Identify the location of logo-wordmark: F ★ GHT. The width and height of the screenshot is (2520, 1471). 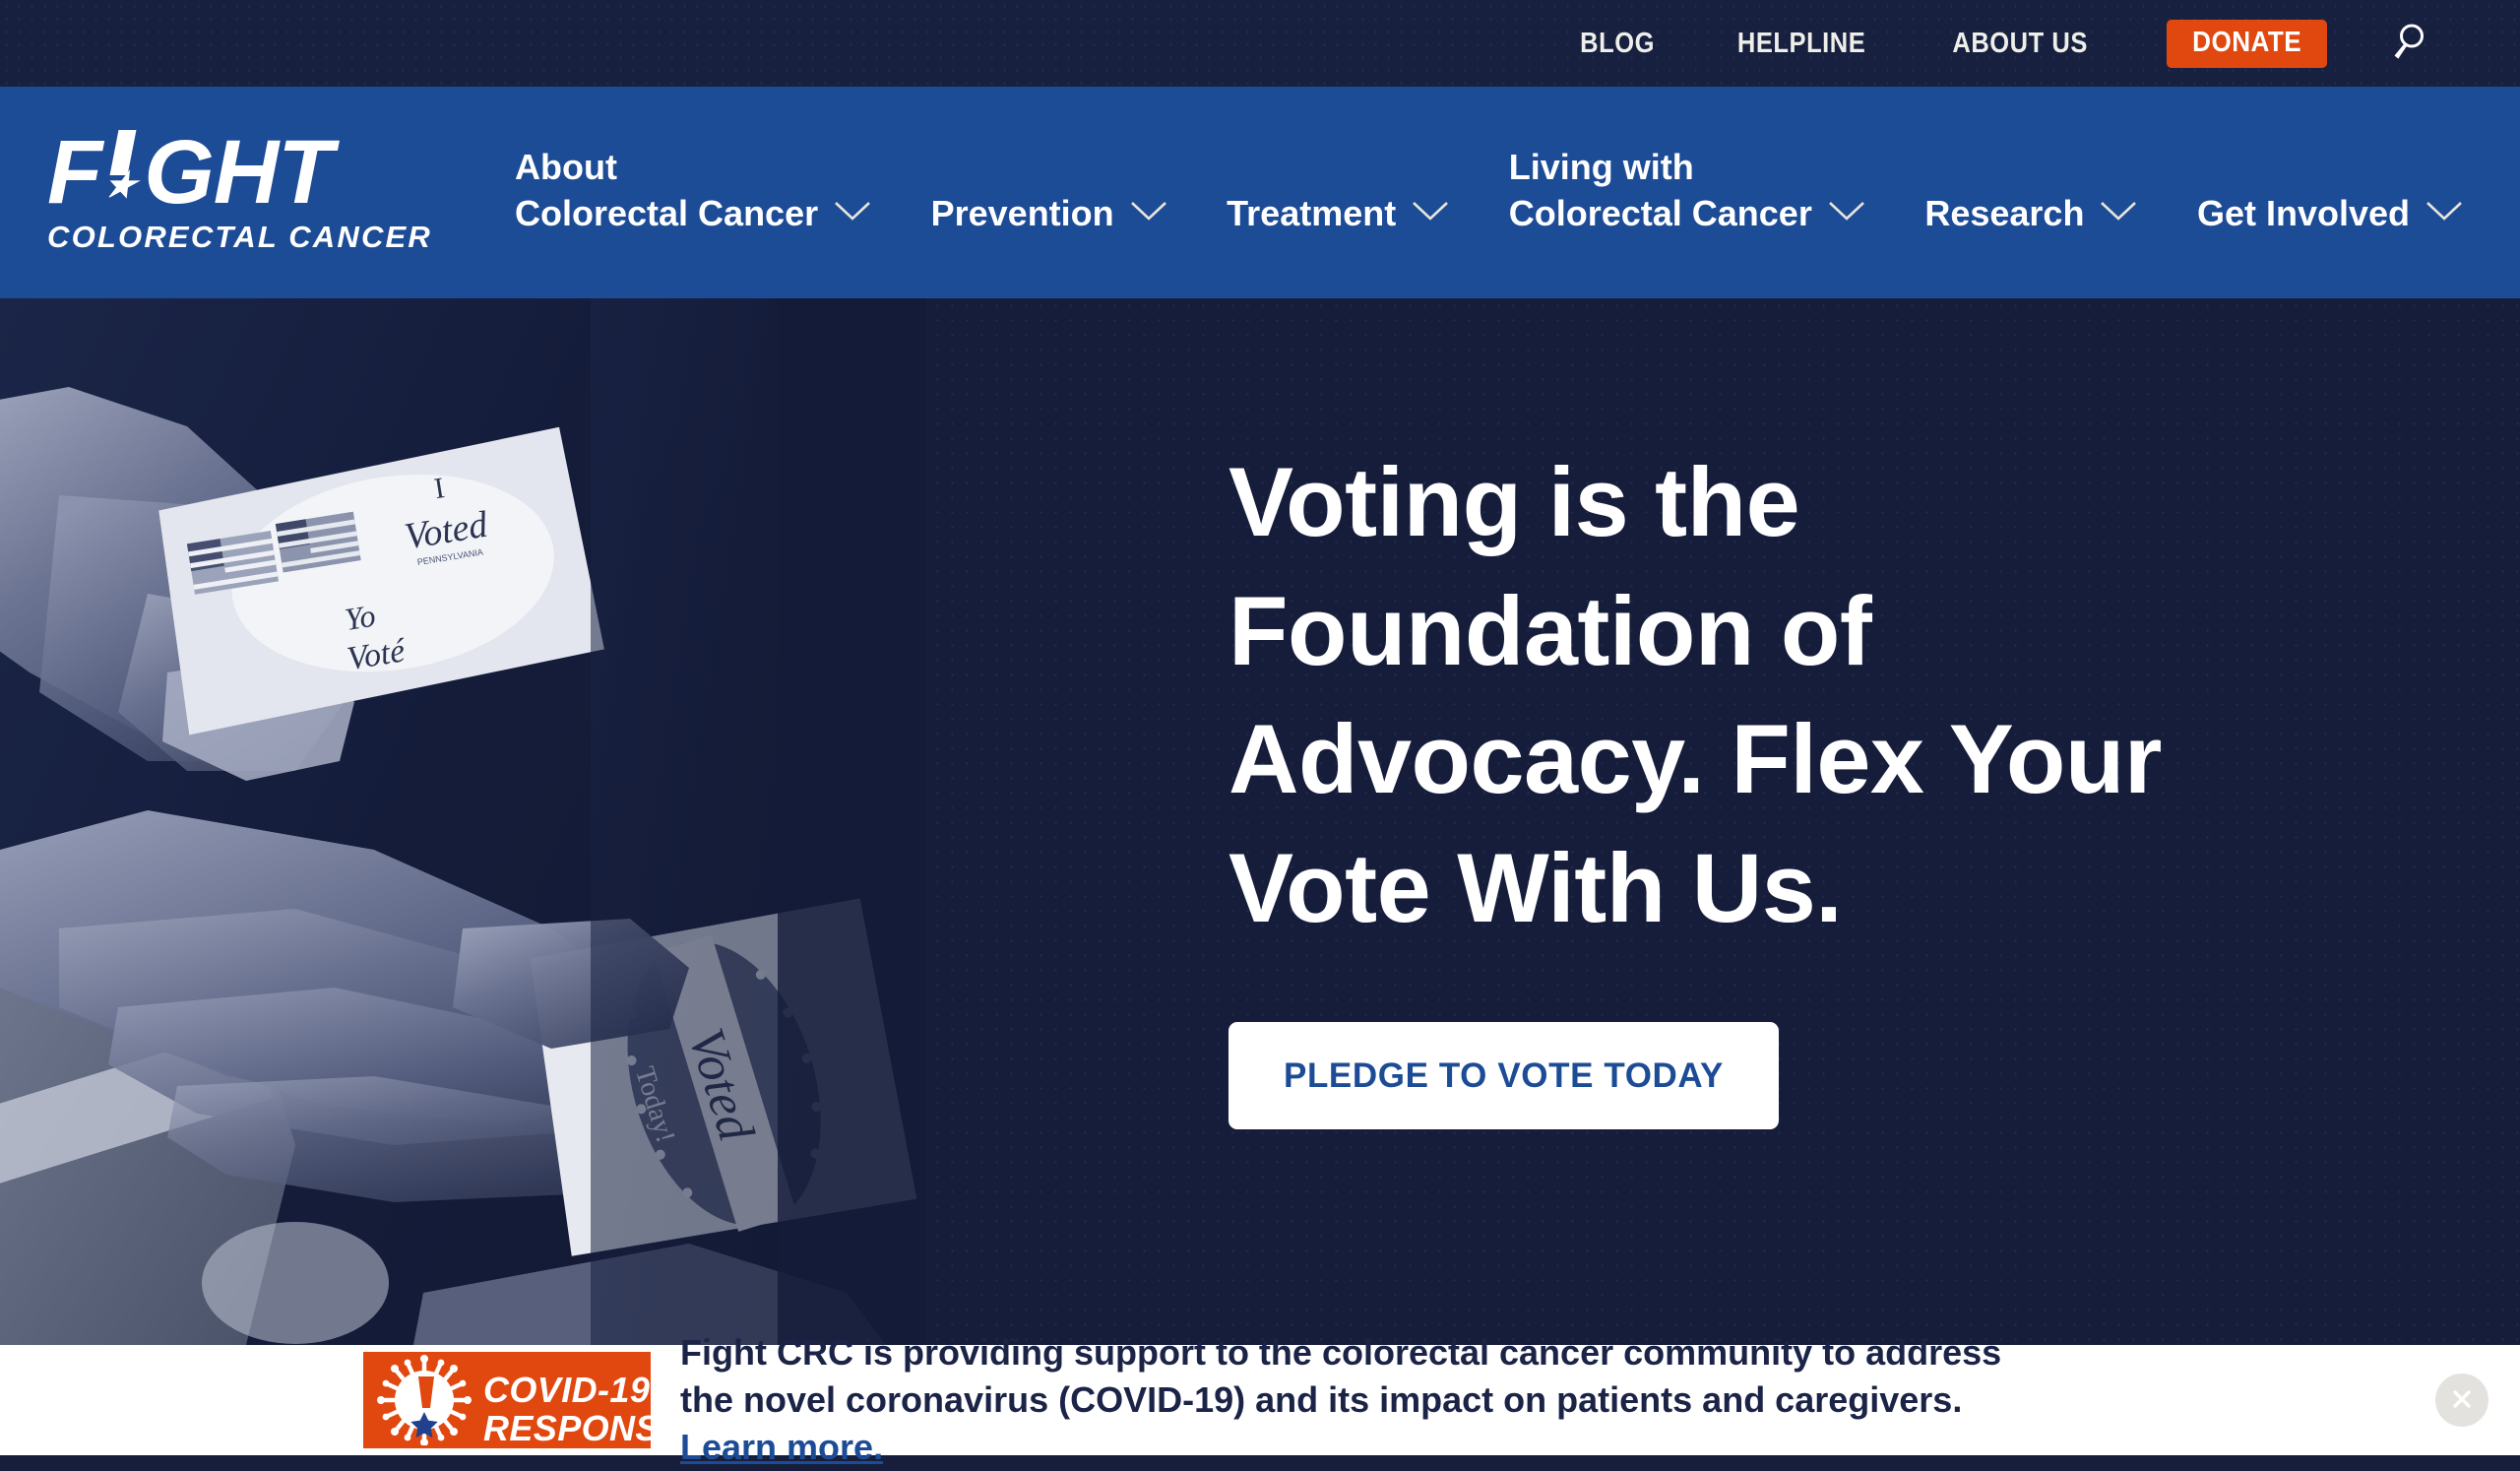
(217, 172).